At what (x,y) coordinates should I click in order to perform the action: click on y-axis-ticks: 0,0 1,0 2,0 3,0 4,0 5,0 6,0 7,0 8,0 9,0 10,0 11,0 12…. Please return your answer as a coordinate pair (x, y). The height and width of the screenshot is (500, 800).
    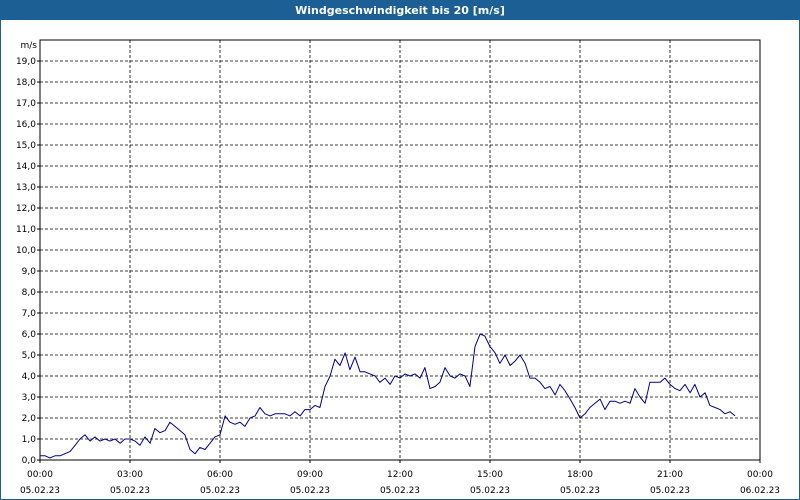
    Looking at the image, I should click on (28, 261).